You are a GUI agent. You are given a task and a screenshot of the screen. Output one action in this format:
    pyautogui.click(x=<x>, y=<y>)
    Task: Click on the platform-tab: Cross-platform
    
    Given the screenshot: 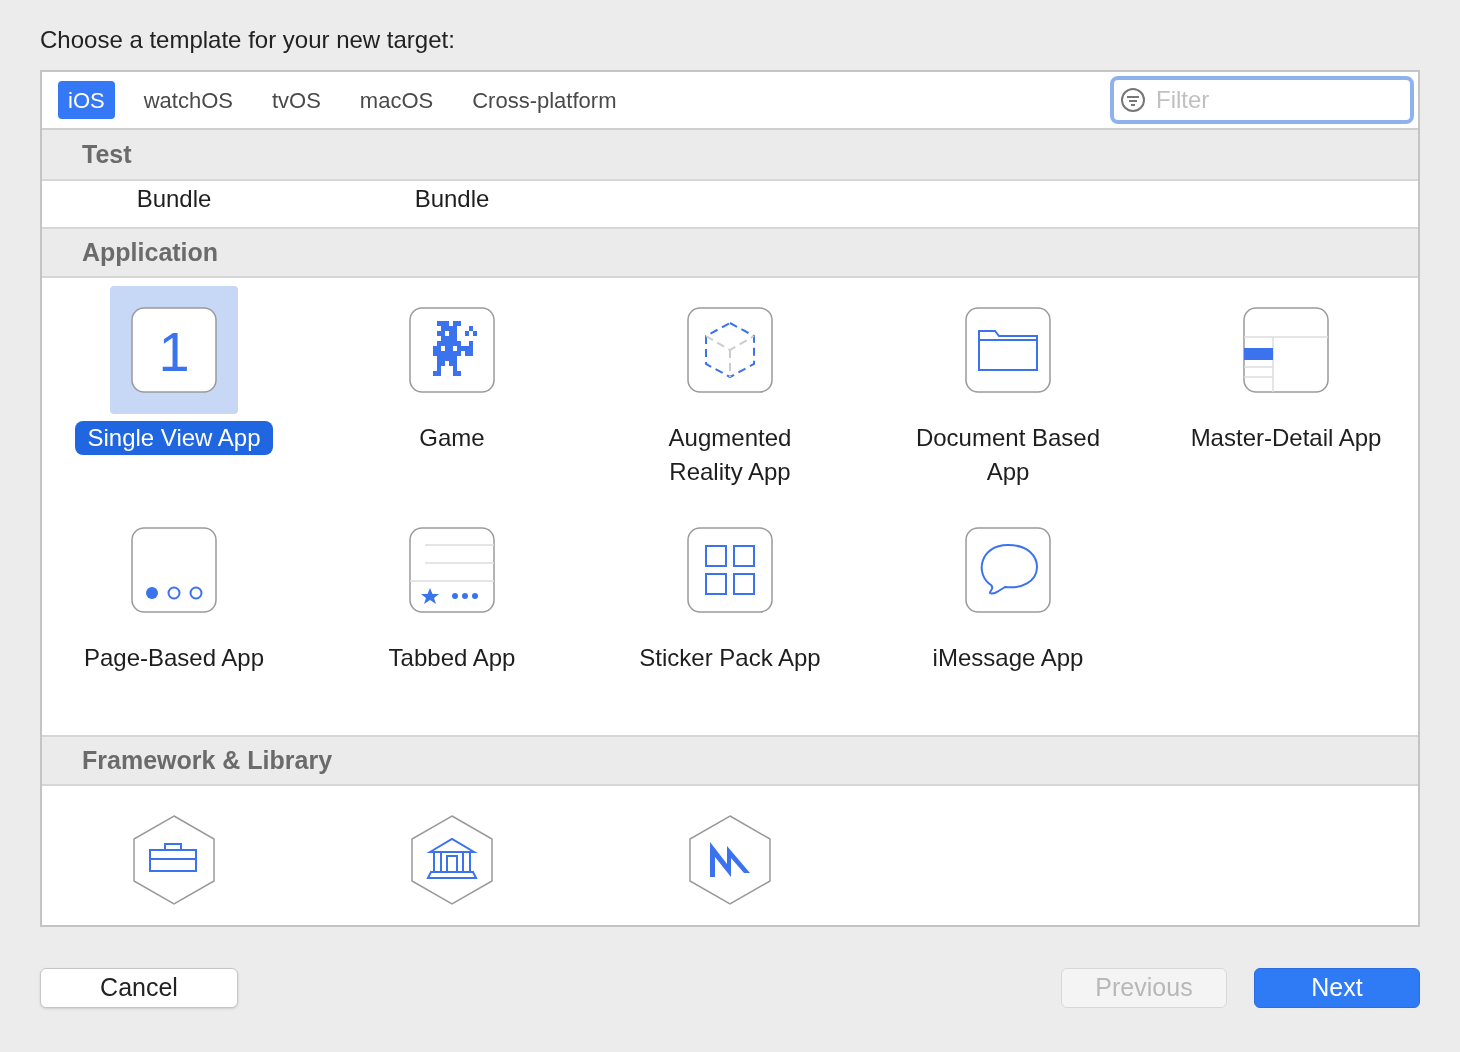 What is the action you would take?
    pyautogui.click(x=544, y=100)
    